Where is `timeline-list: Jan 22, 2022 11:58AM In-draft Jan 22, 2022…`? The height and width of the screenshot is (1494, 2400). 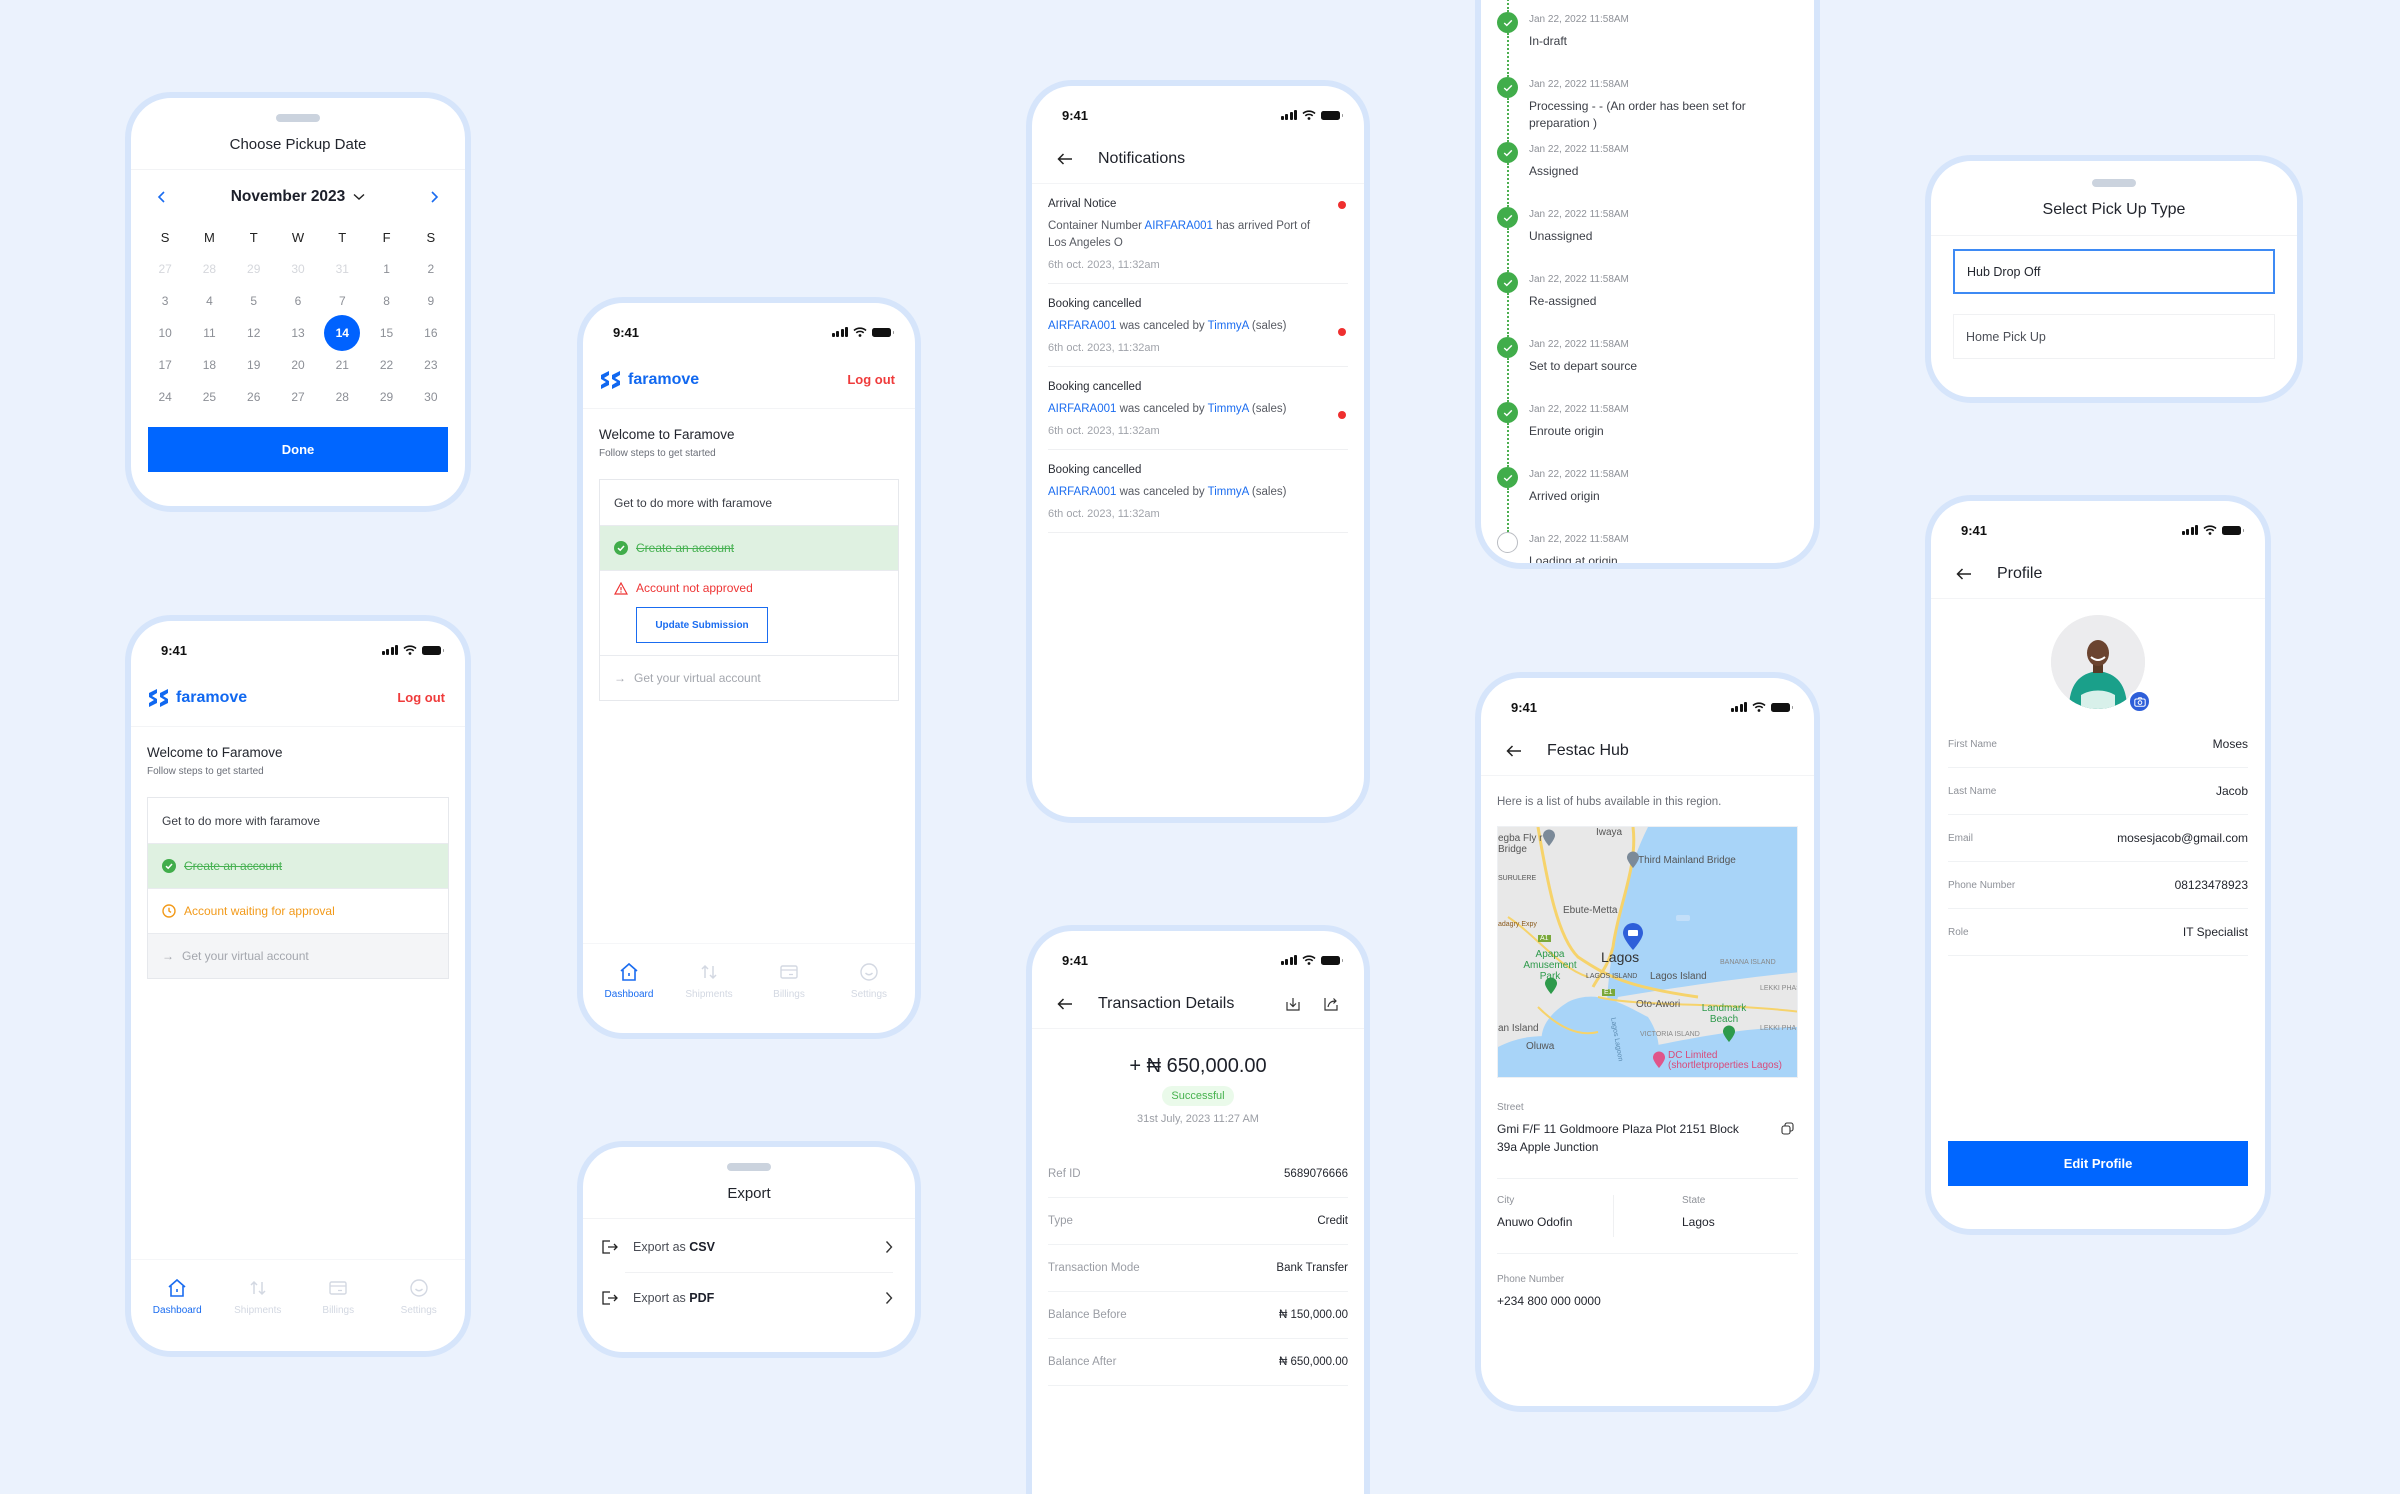
timeline-list: Jan 22, 2022 11:58AM In-draft Jan 22, 2022… is located at coordinates (1647, 281).